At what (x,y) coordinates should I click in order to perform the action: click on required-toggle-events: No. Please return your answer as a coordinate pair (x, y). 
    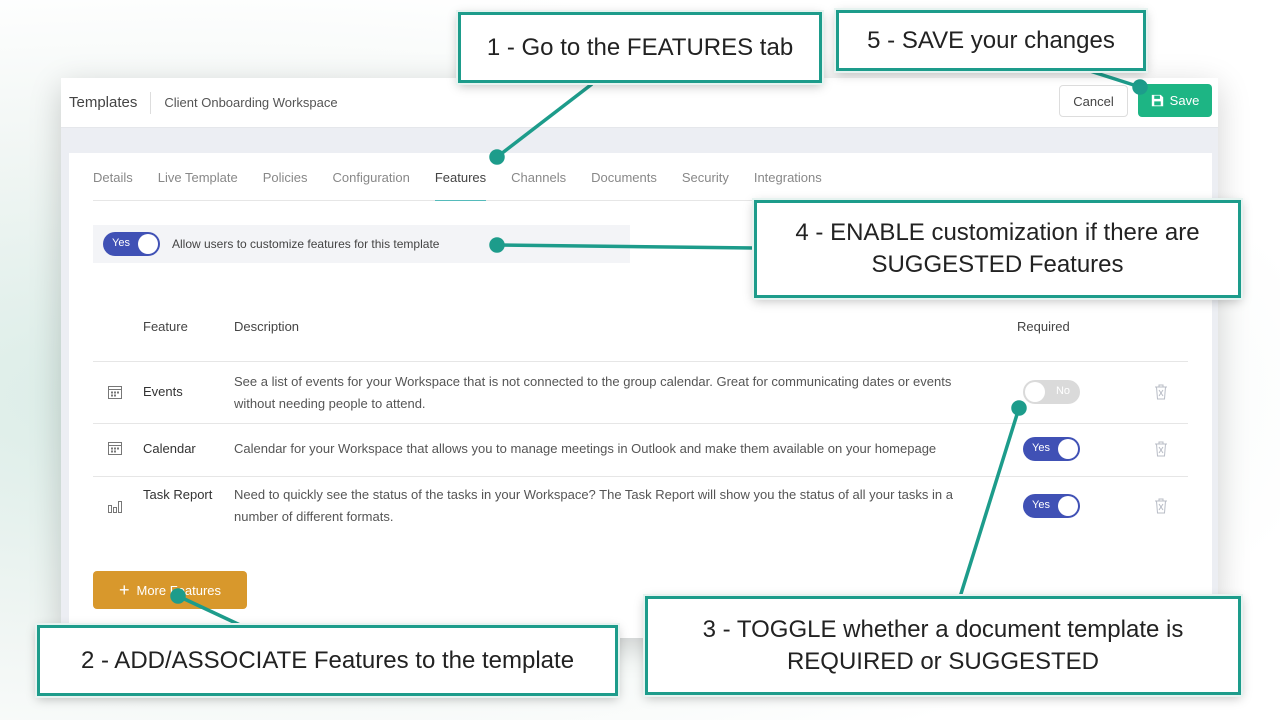
    Looking at the image, I should click on (1051, 392).